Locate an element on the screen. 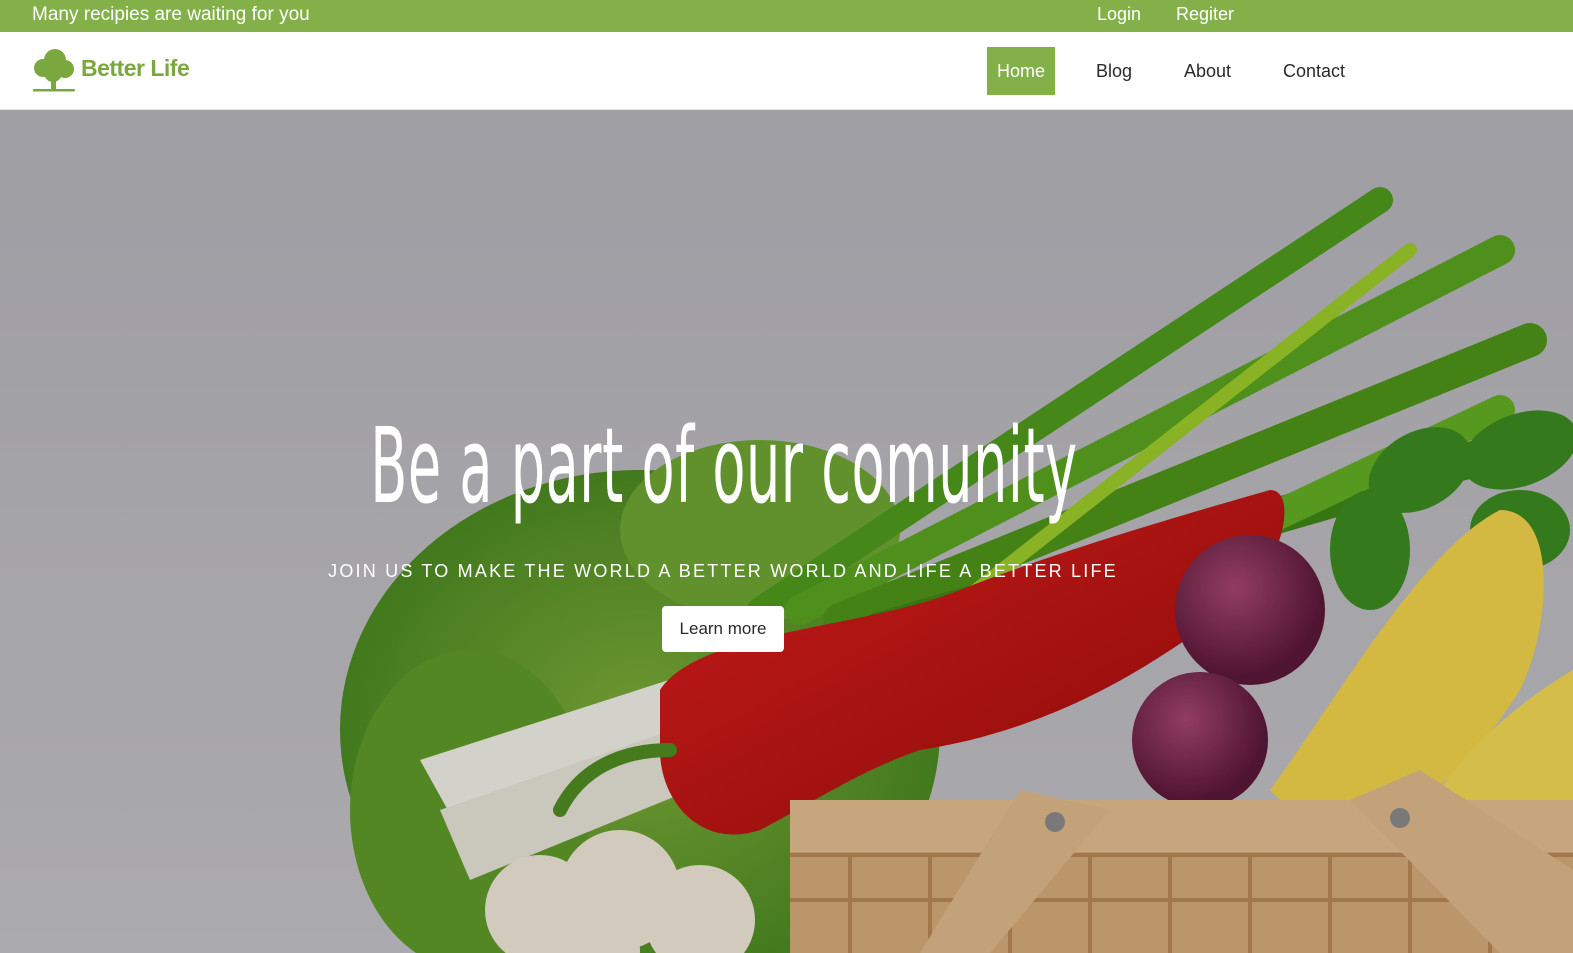 This screenshot has height=953, width=1573. brand-name: Better Life is located at coordinates (135, 68).